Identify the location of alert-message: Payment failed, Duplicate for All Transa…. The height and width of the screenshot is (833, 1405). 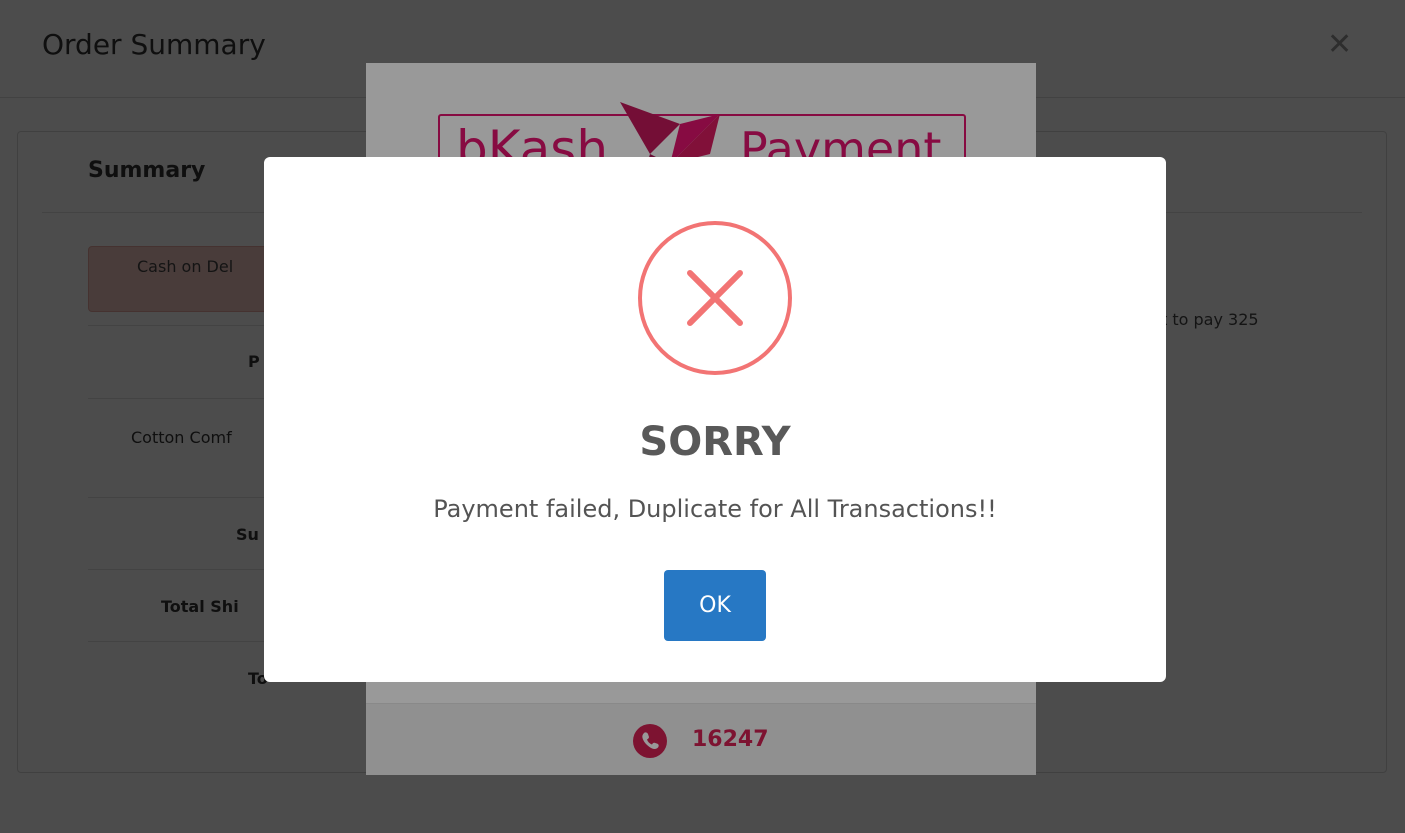
(715, 509).